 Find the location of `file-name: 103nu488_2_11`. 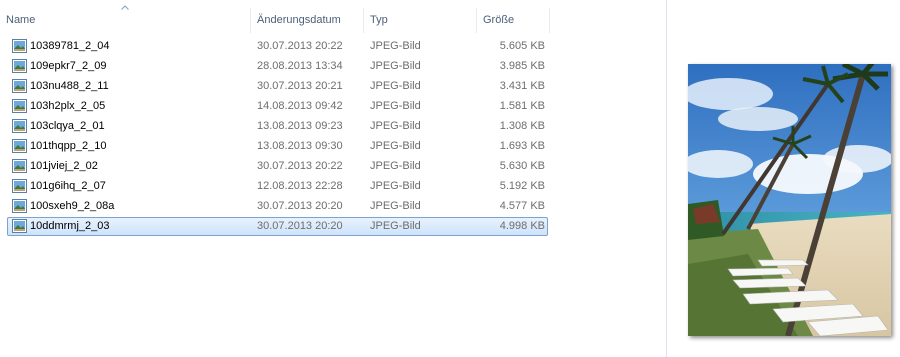

file-name: 103nu488_2_11 is located at coordinates (69, 86).